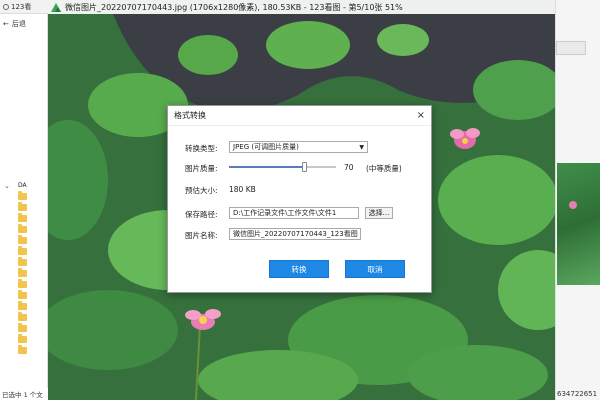 The height and width of the screenshot is (400, 600). What do you see at coordinates (361, 147) in the screenshot?
I see `chevron-down-icon: ▼` at bounding box center [361, 147].